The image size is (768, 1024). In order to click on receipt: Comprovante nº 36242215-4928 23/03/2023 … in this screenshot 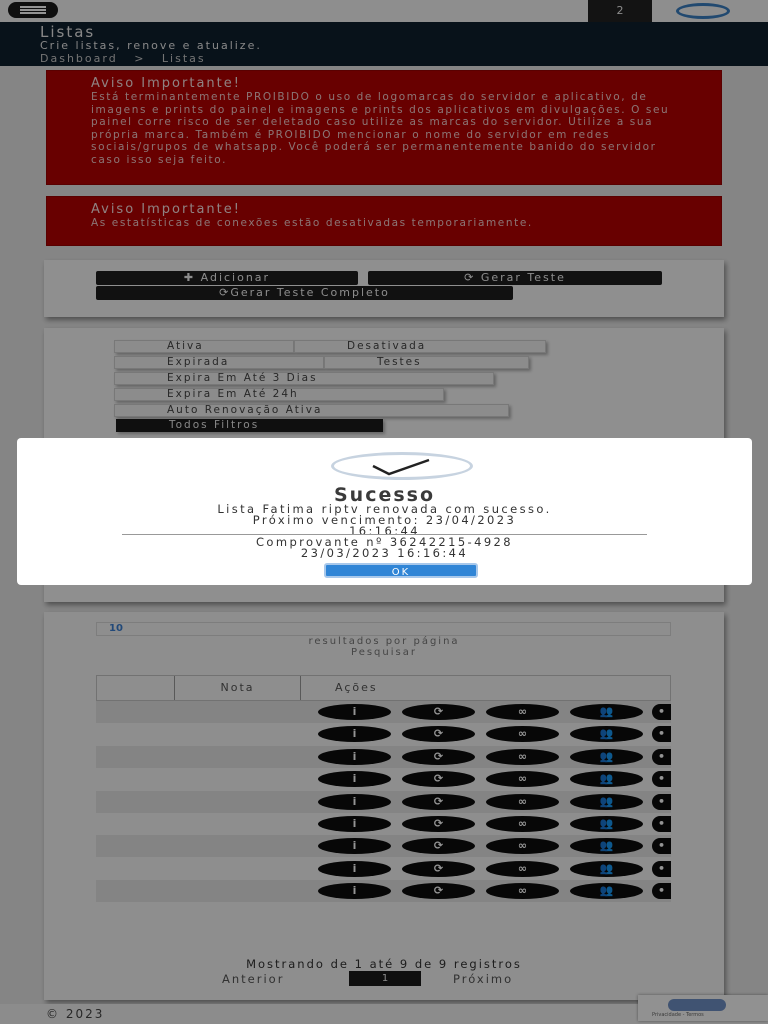, I will do `click(384, 548)`.